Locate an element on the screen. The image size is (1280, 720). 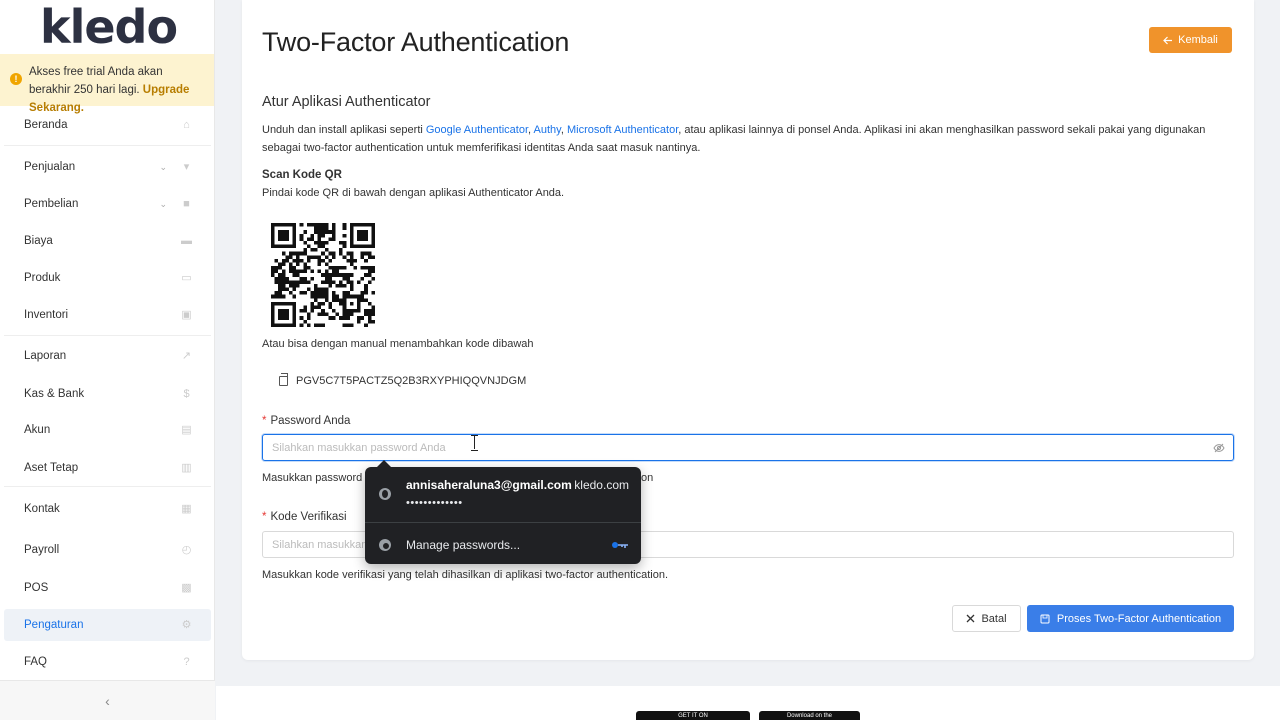
password-label-text: Password Anda is located at coordinates (310, 421).